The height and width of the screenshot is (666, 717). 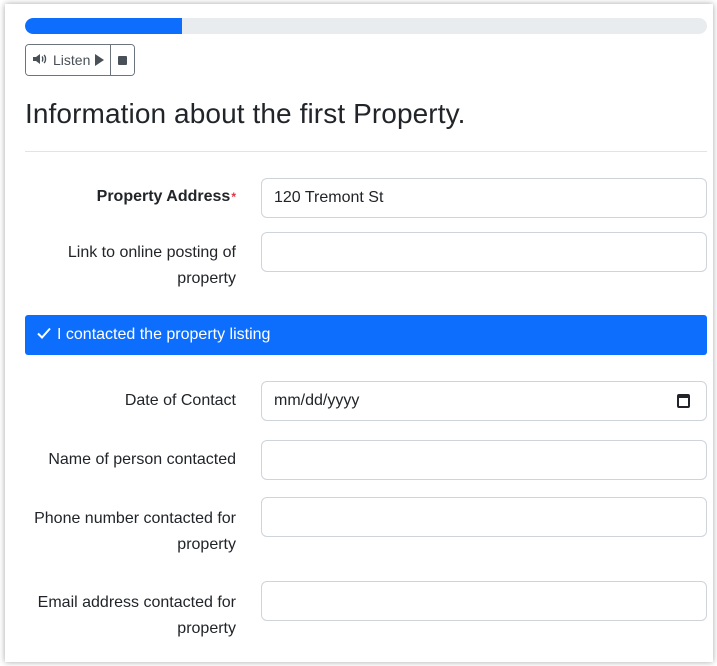 I want to click on required-marker: *, so click(x=233, y=197).